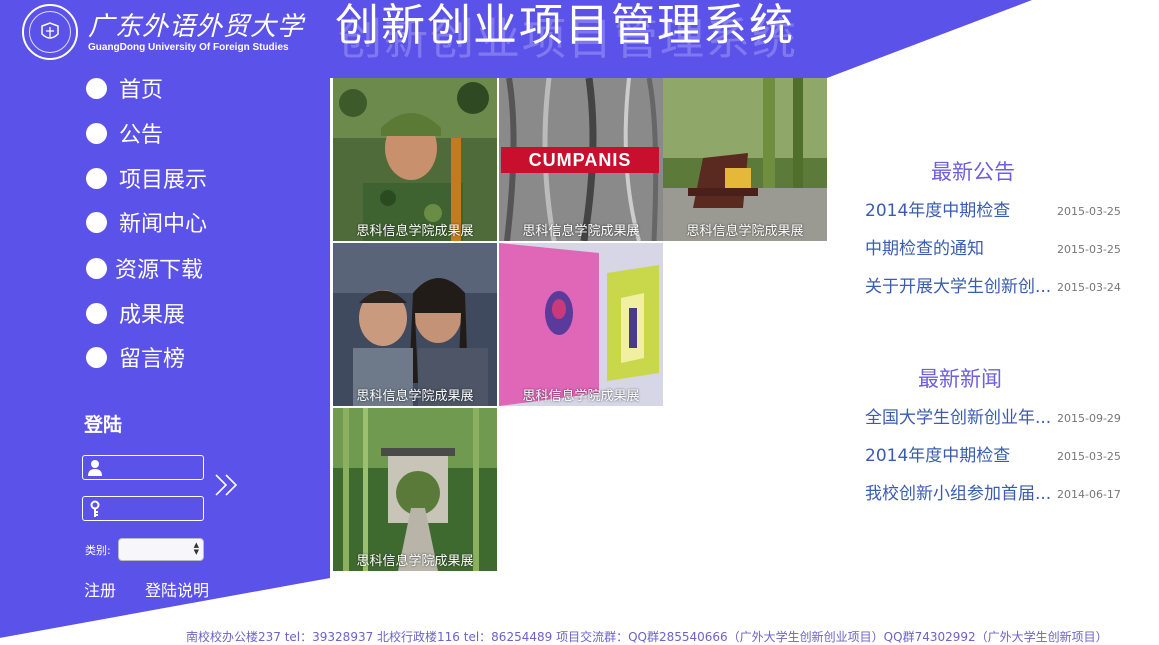  What do you see at coordinates (186, 88) in the screenshot?
I see `nav-item-home: 首页` at bounding box center [186, 88].